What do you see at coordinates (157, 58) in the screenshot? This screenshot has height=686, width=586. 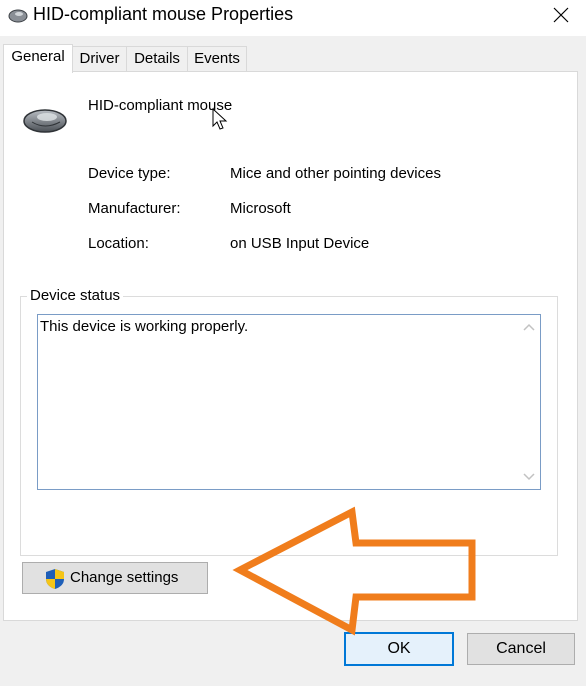 I see `tab-details: Details` at bounding box center [157, 58].